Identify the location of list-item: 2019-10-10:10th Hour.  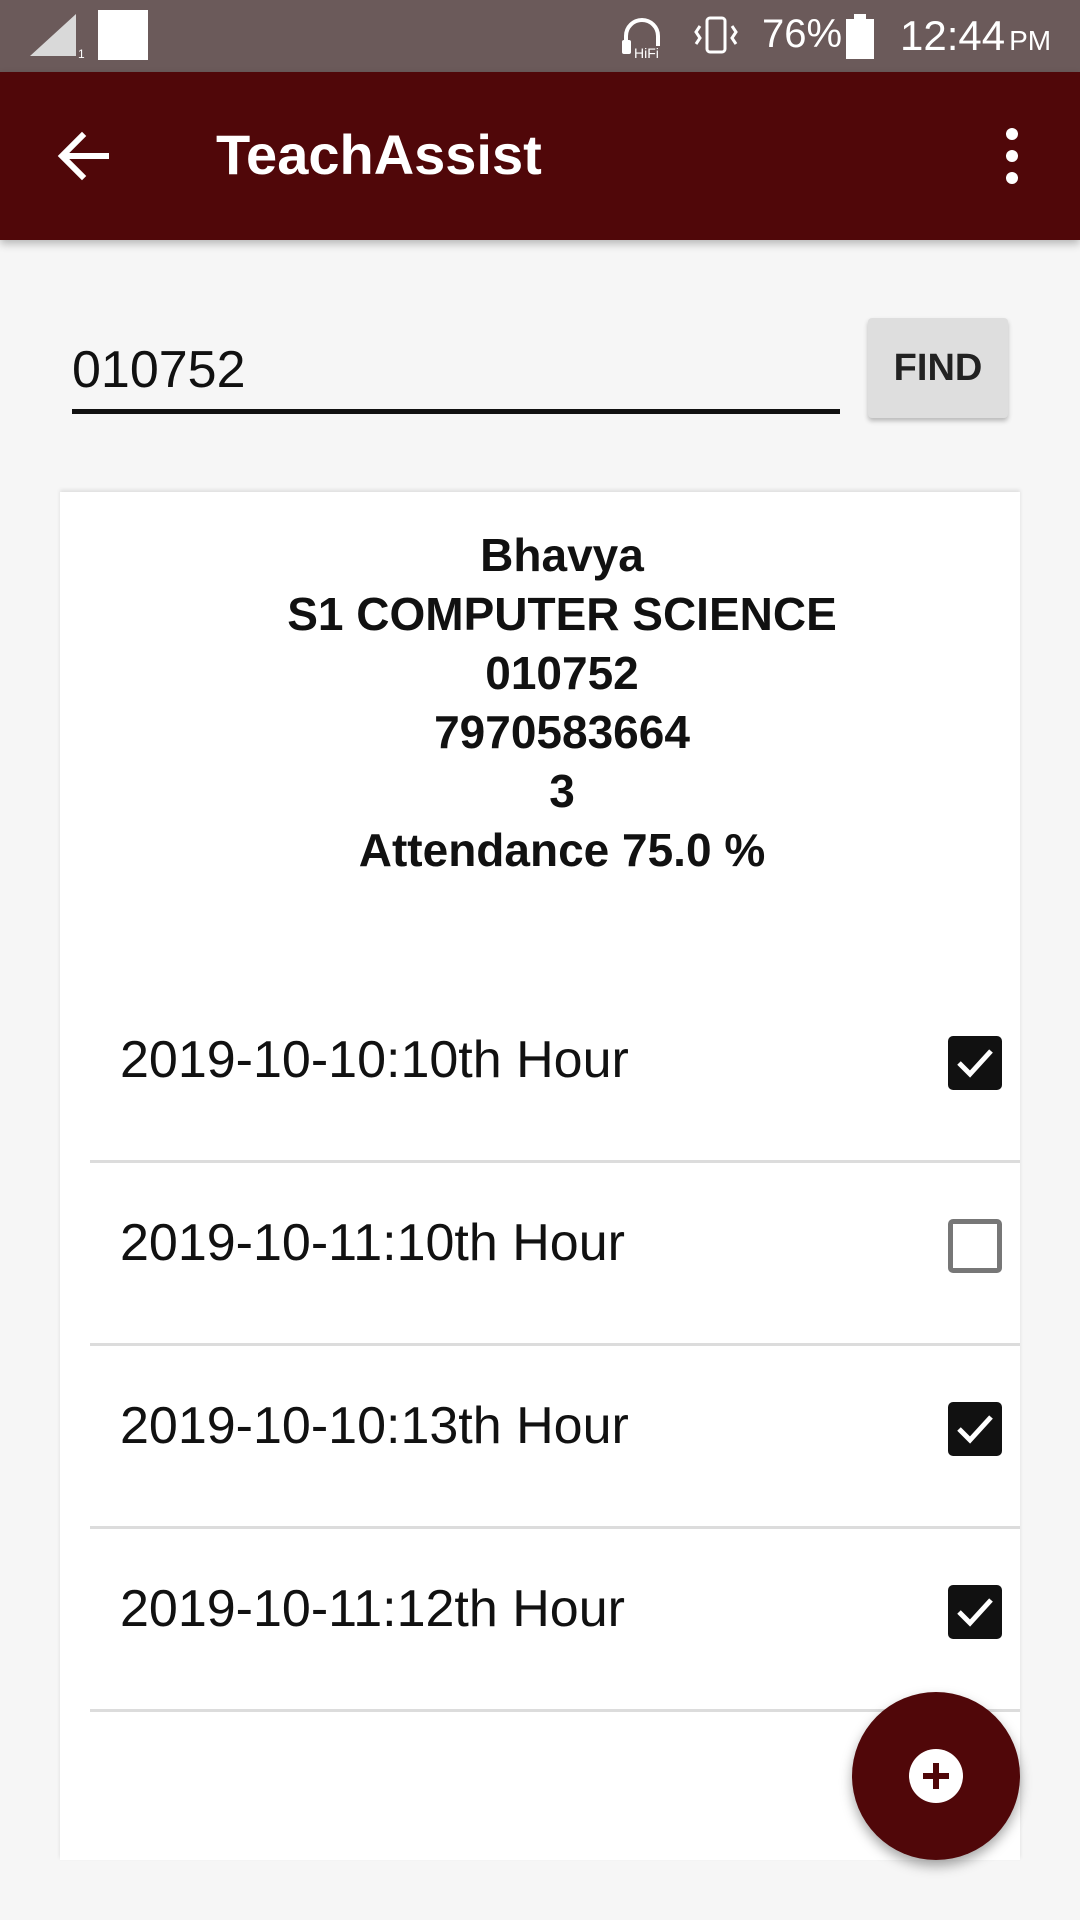
(555, 1071).